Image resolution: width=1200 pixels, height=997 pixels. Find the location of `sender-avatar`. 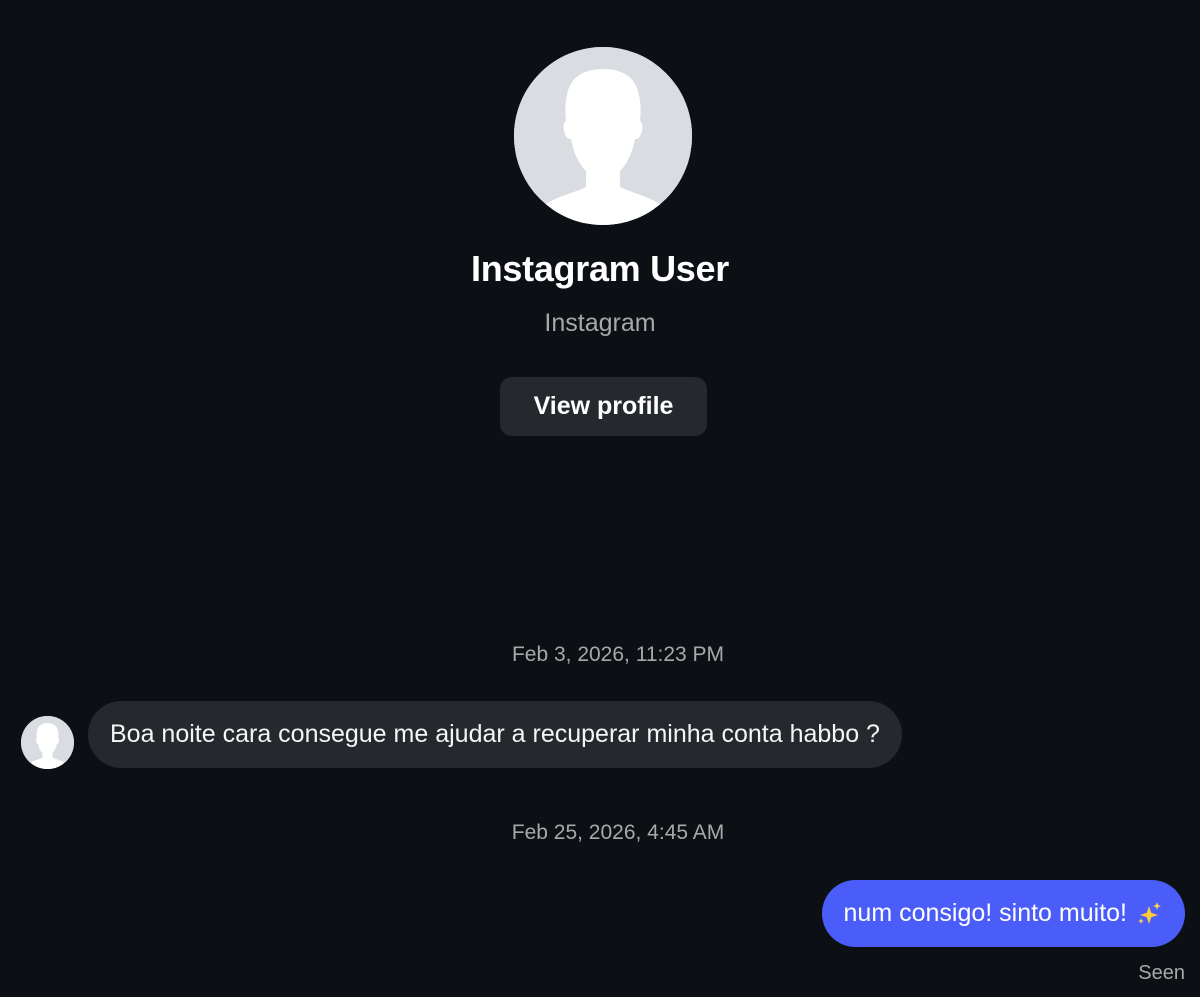

sender-avatar is located at coordinates (47, 742).